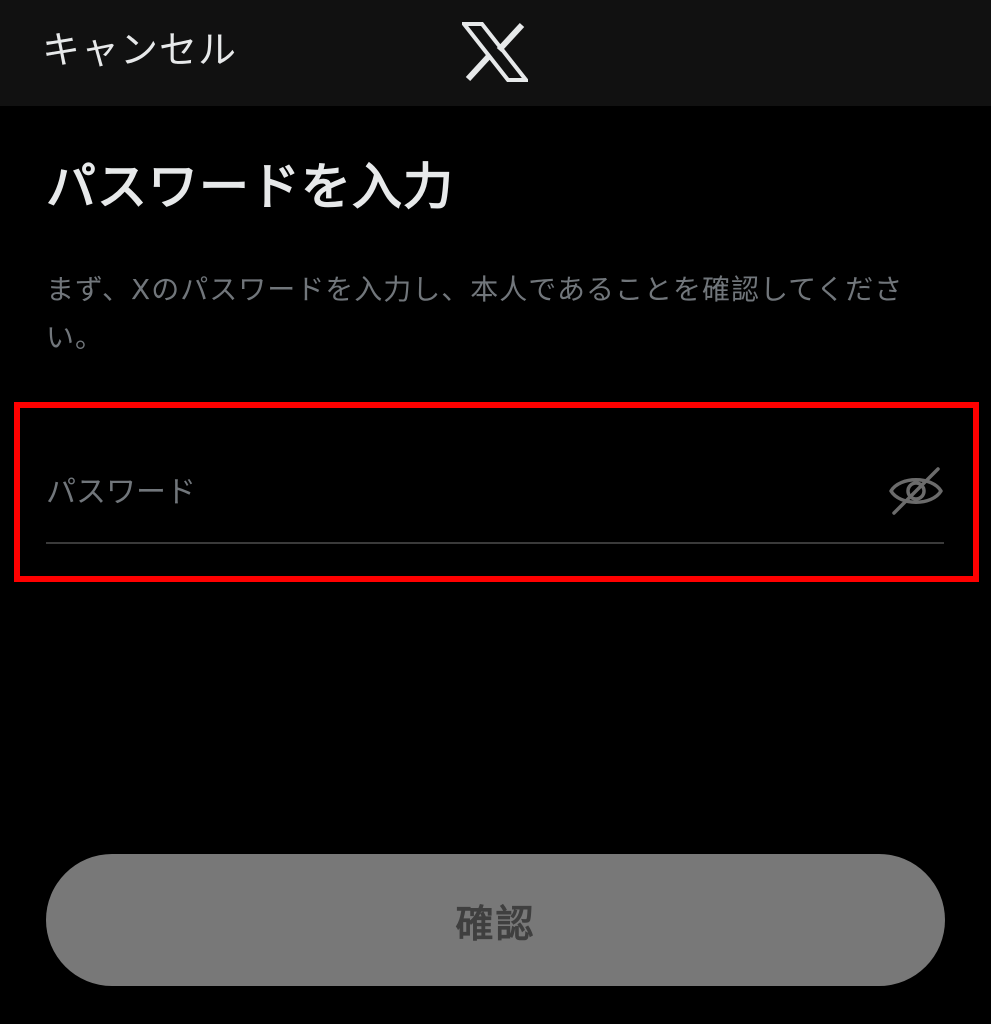 The width and height of the screenshot is (991, 1024). Describe the element at coordinates (139, 50) in the screenshot. I see `cancel-button: キャンセル` at that location.